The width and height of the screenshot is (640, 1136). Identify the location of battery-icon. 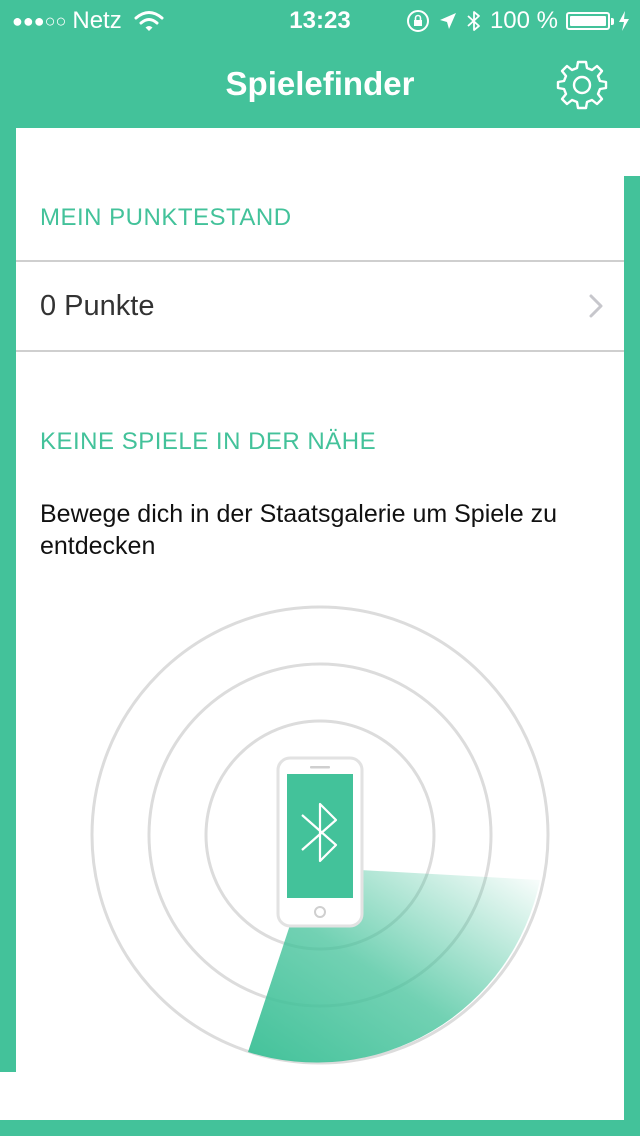
(590, 21).